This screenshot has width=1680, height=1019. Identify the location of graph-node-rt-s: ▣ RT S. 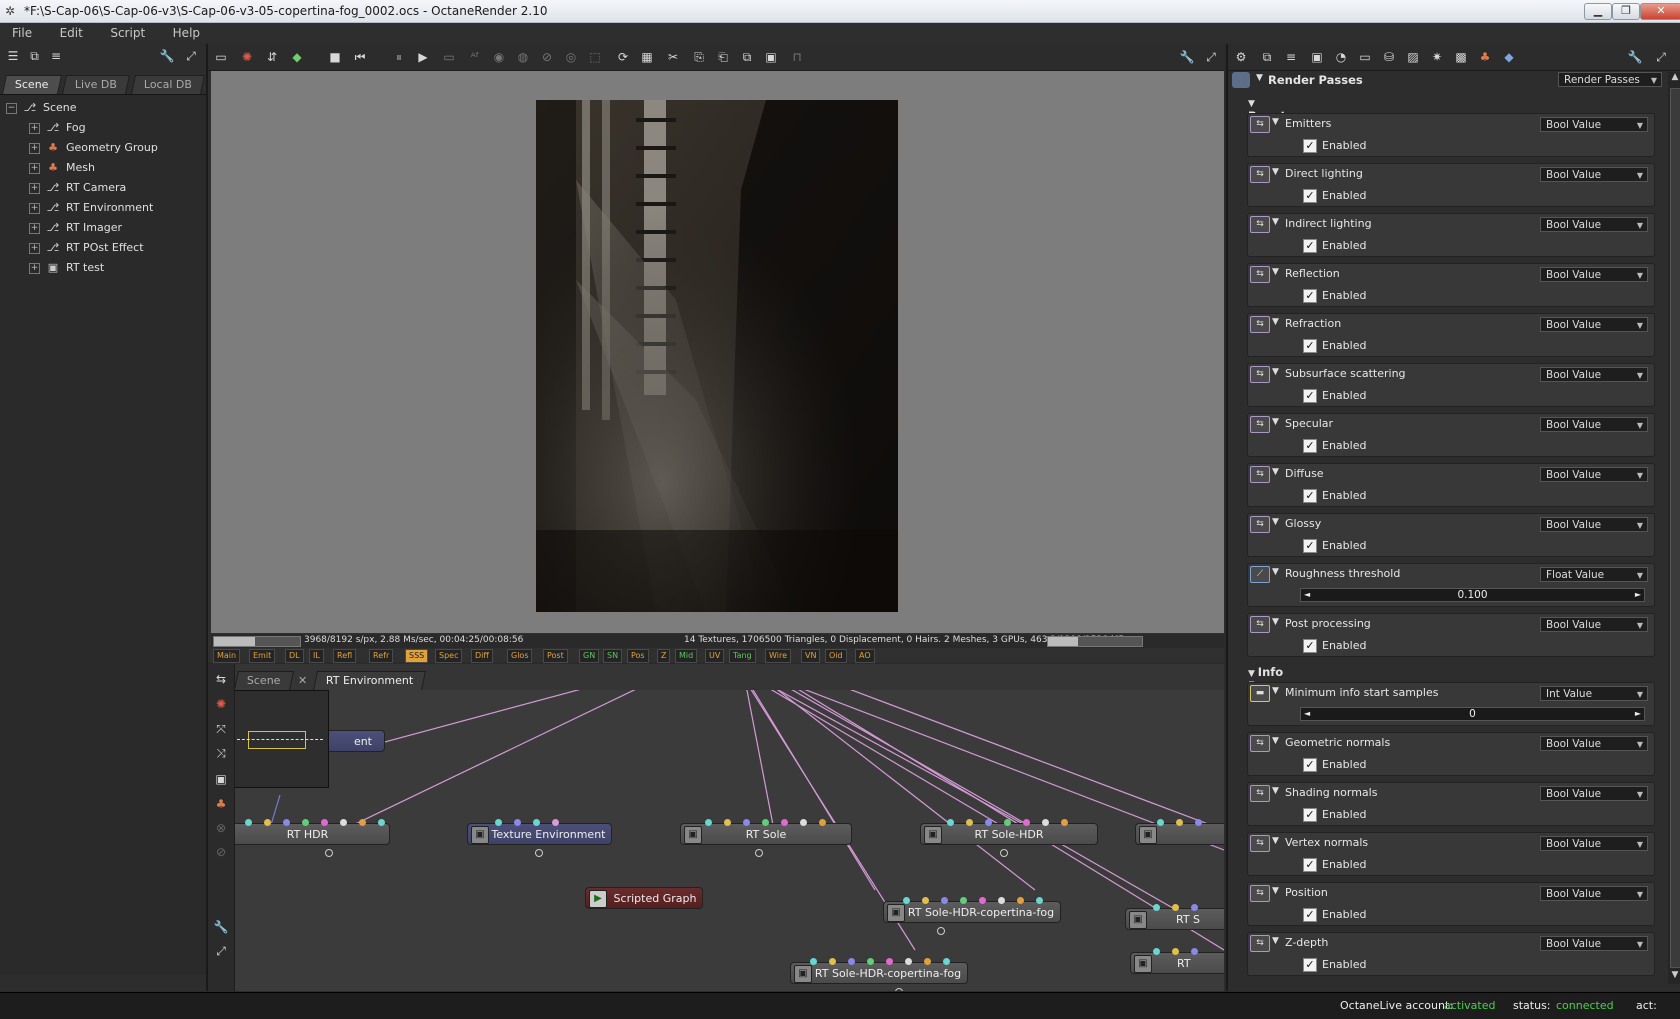
(1174, 919).